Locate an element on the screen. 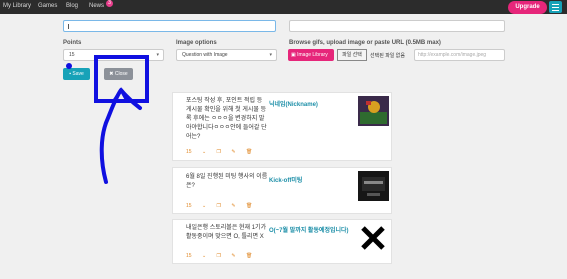 Image resolution: width=567 pixels, height=279 pixels. annotation-dot is located at coordinates (69, 66).